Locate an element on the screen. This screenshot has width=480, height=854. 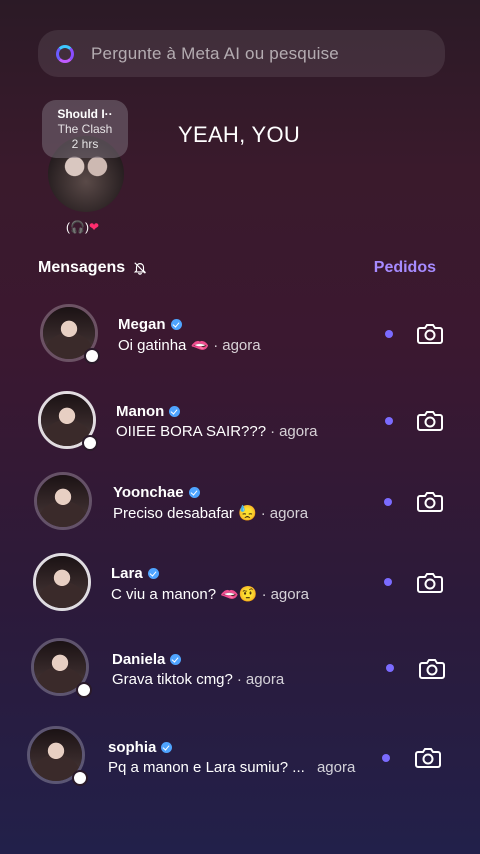
contact-name: Yoonchae is located at coordinates (148, 492).